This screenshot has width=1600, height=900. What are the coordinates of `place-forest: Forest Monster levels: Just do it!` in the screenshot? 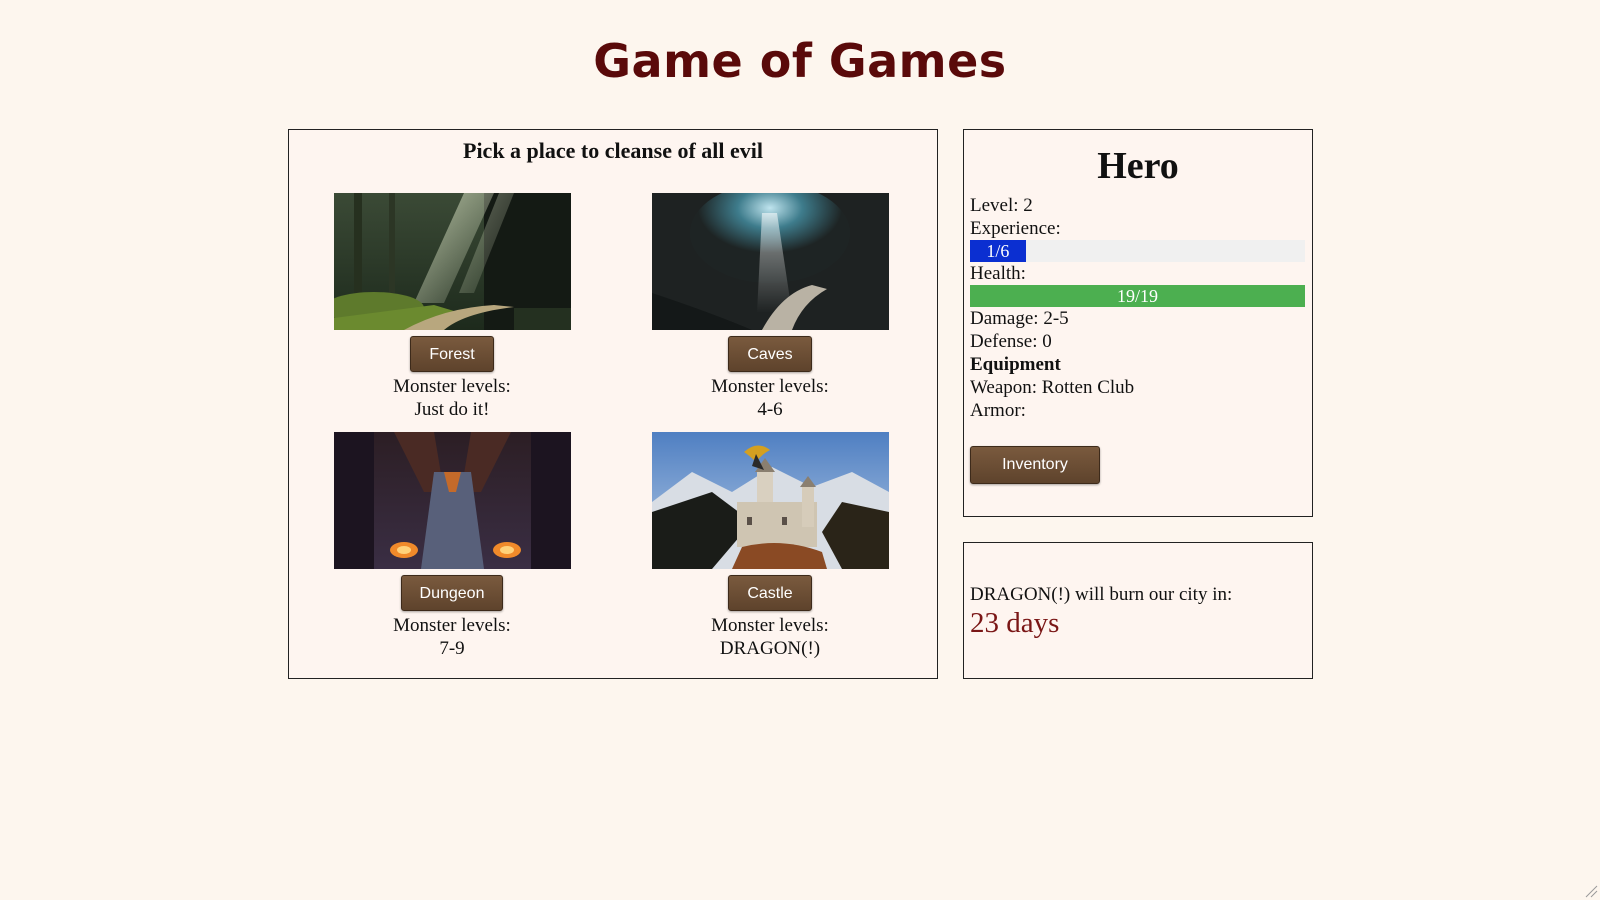 It's located at (452, 307).